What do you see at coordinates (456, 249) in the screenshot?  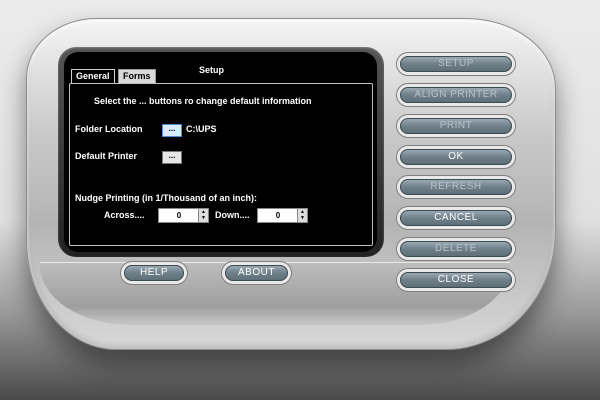 I see `delete-button: DELETE` at bounding box center [456, 249].